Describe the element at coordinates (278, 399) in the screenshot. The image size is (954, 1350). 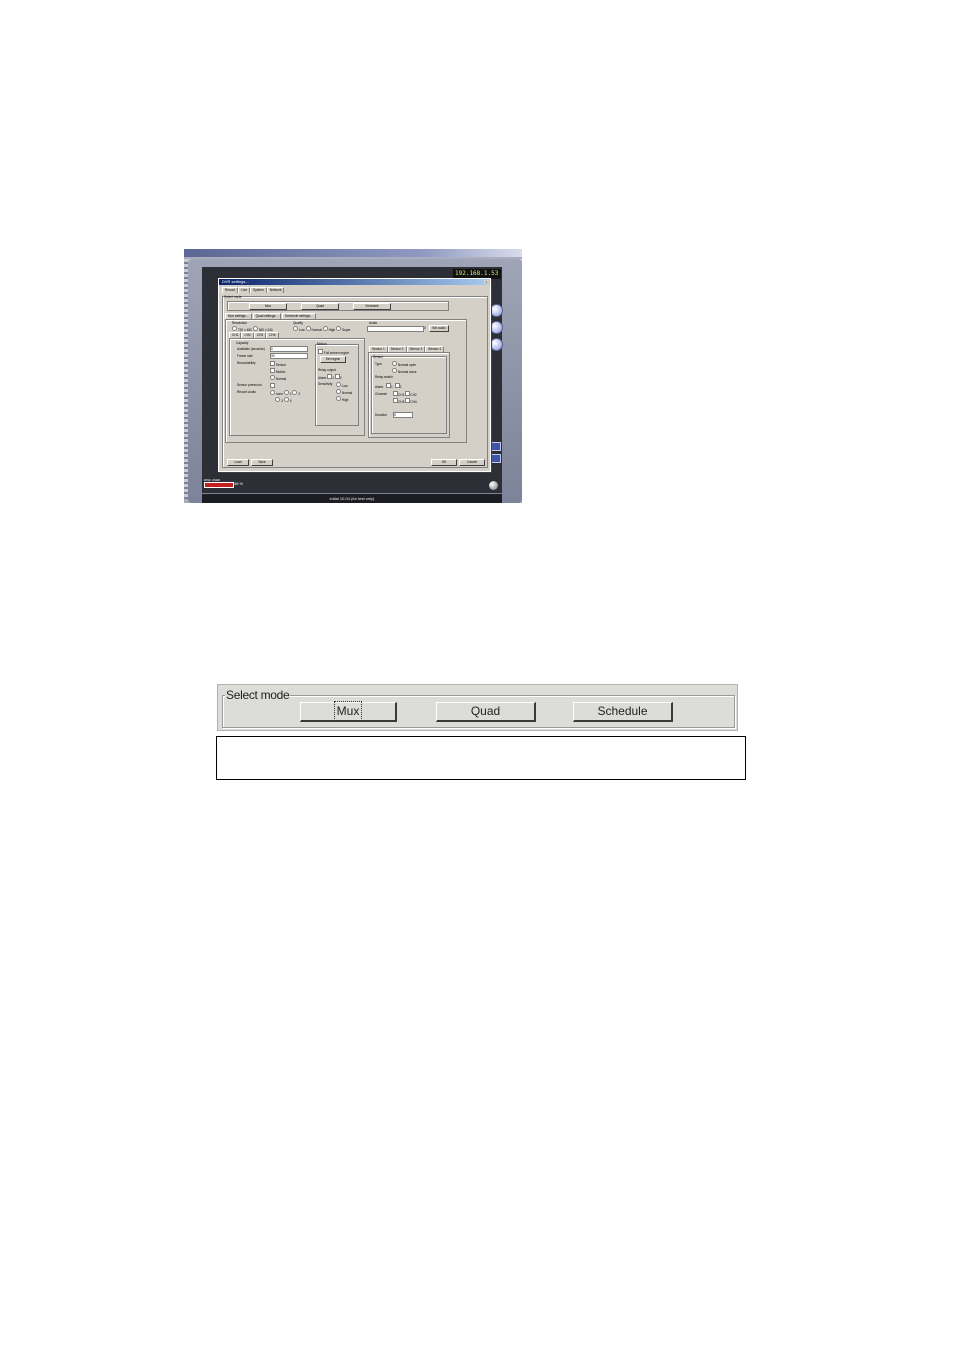
I see `radio-ra3` at that location.